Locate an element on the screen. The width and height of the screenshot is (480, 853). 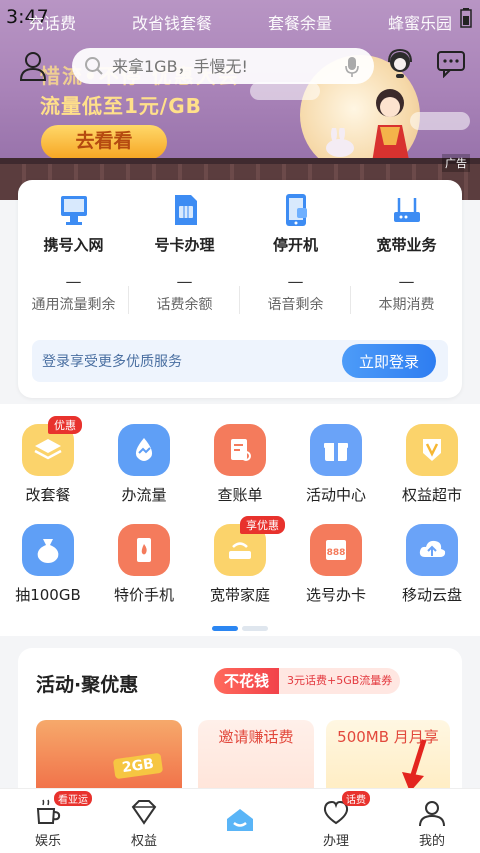
nav-home is located at coordinates (240, 821).